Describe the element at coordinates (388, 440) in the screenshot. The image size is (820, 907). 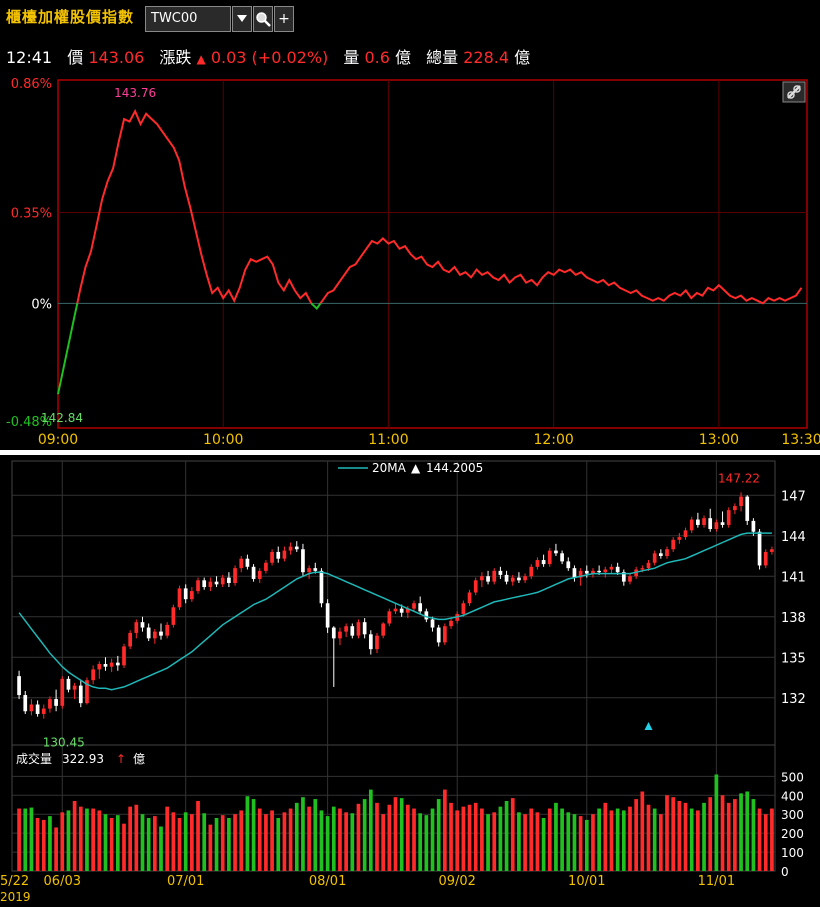
I see `x-tick-label: 11:00` at that location.